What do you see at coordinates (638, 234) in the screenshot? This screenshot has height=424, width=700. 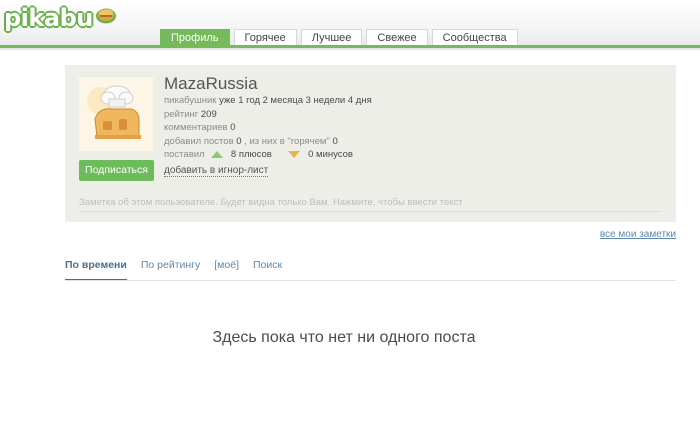 I see `all-notes-link: все мои заметки` at bounding box center [638, 234].